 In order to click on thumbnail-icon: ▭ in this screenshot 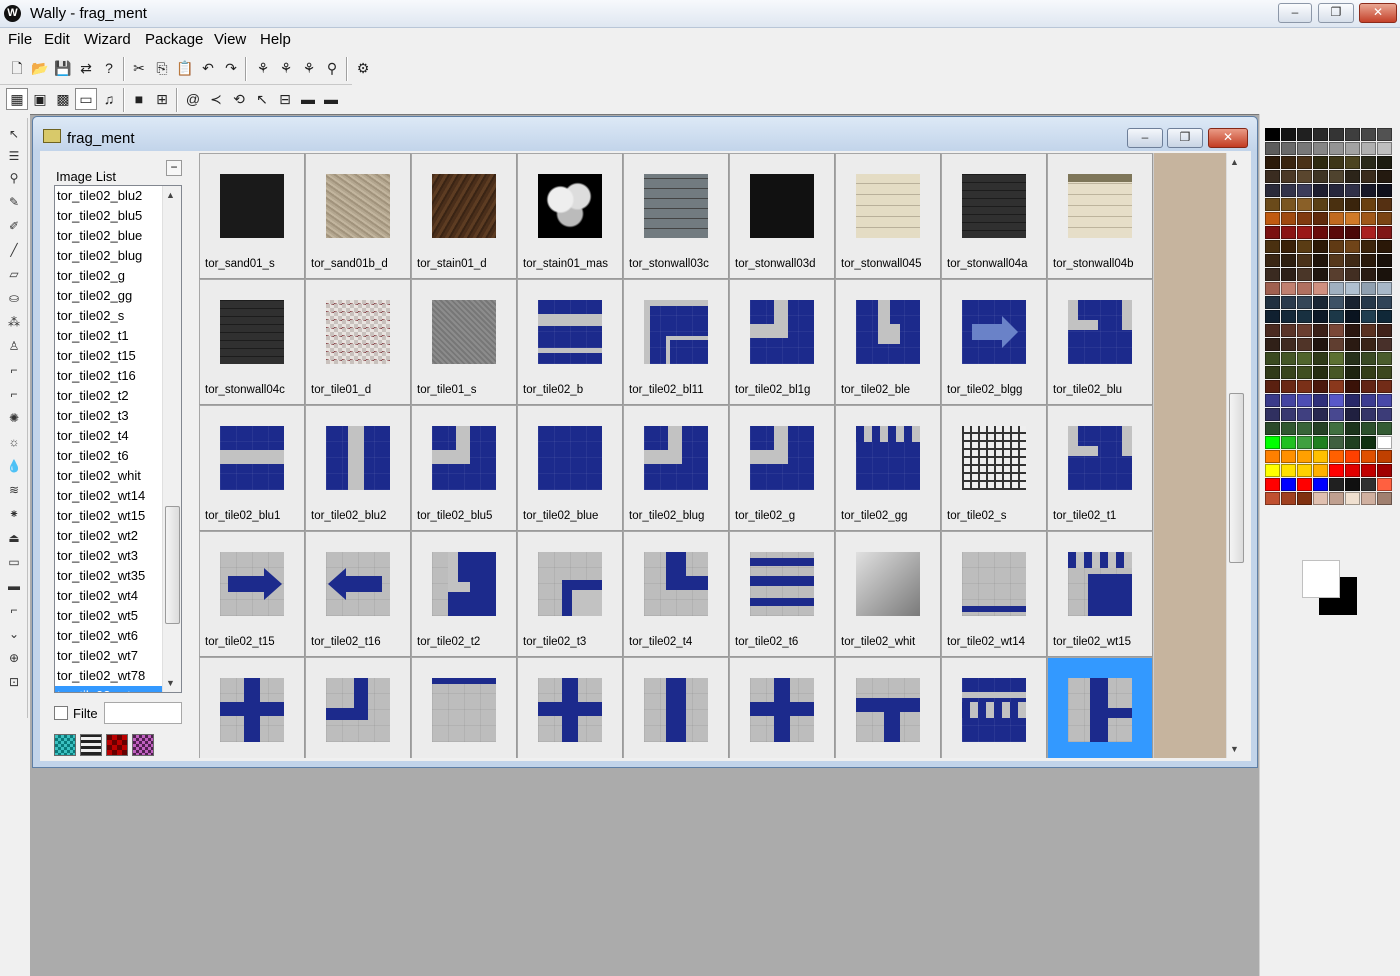, I will do `click(86, 99)`.